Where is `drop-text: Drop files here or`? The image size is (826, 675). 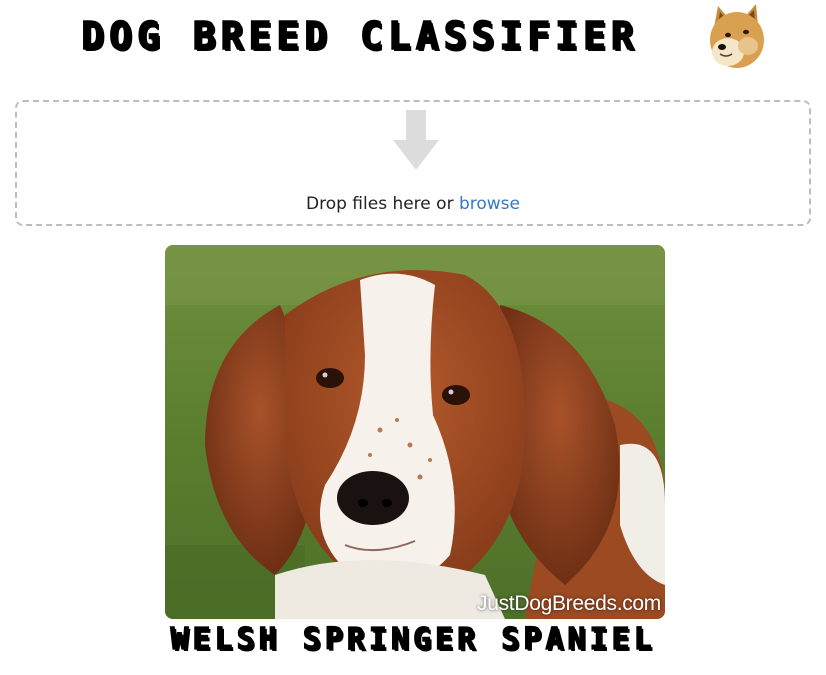 drop-text: Drop files here or is located at coordinates (382, 204).